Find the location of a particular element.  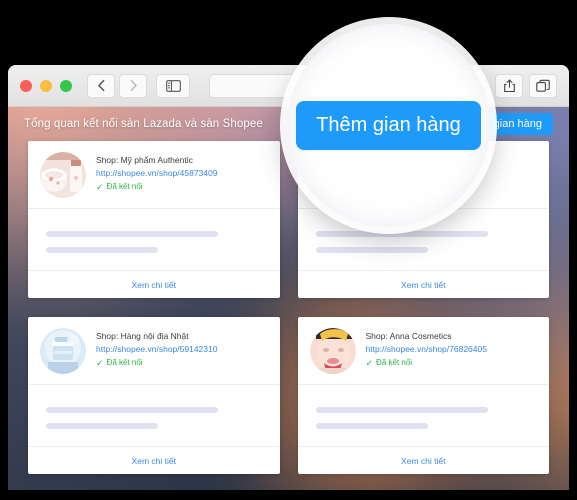

chevron-right-icon is located at coordinates (133, 85).